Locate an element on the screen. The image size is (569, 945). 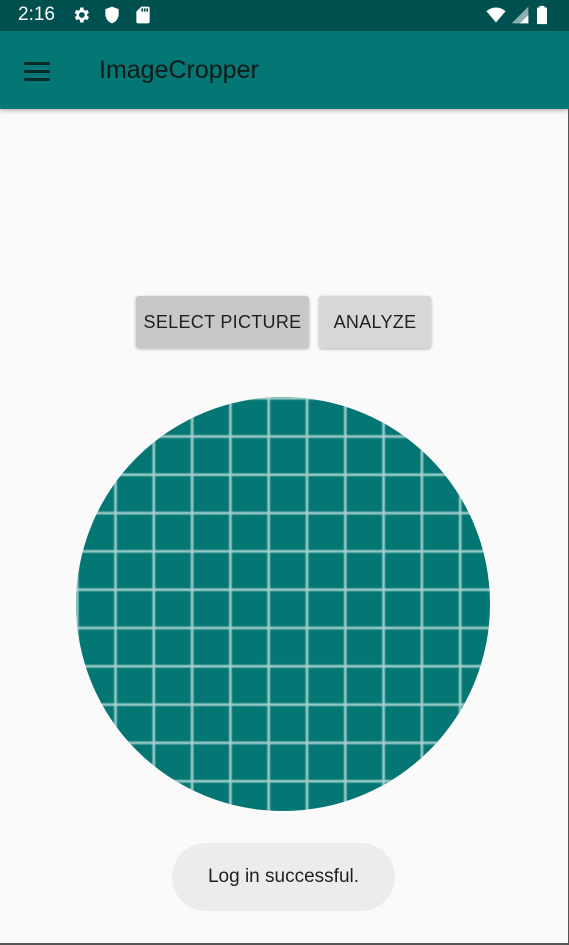
wifi-icon is located at coordinates (496, 15).